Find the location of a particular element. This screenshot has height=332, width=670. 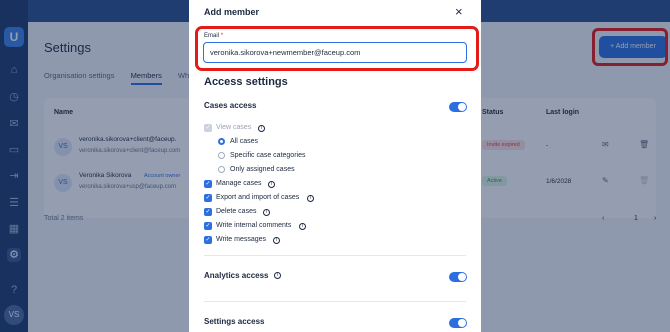

write-internal-checkbox: ✓ is located at coordinates (208, 226).